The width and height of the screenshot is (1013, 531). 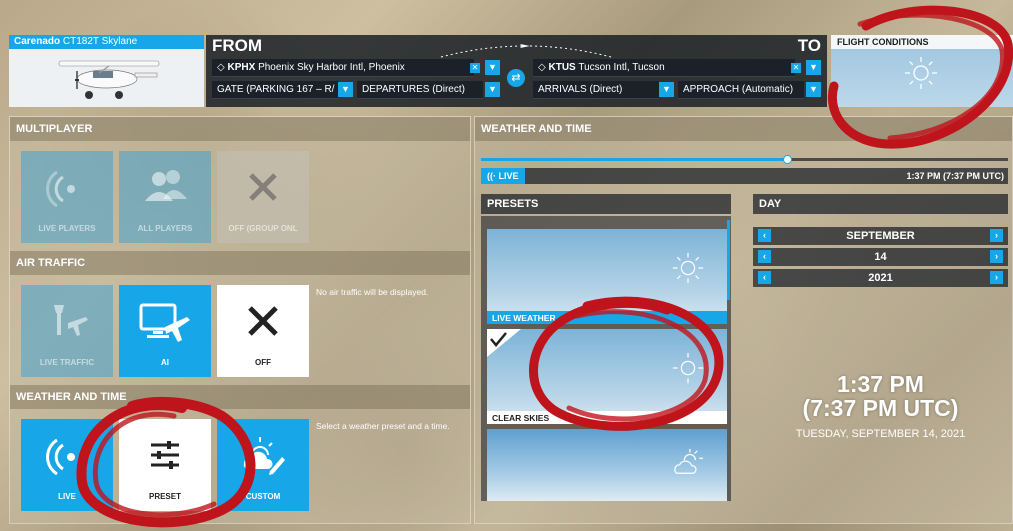 I want to click on preset-mode-label: PRESET, so click(x=164, y=496).